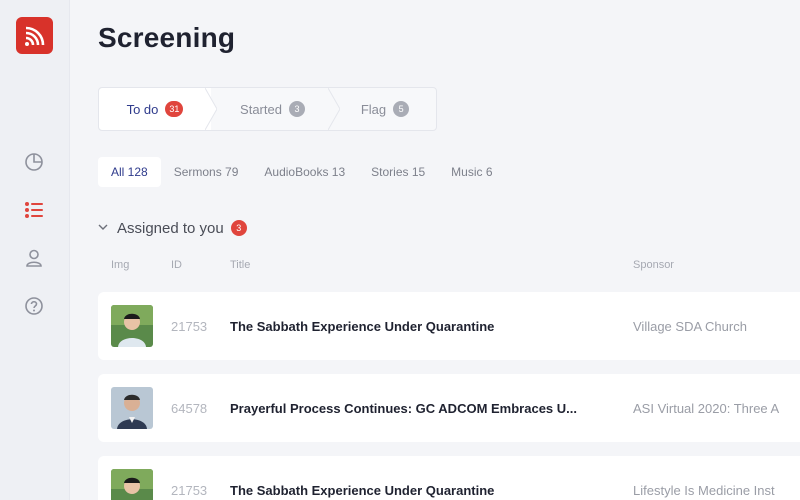 This screenshot has height=500, width=800. I want to click on tab-label: Flag, so click(373, 109).